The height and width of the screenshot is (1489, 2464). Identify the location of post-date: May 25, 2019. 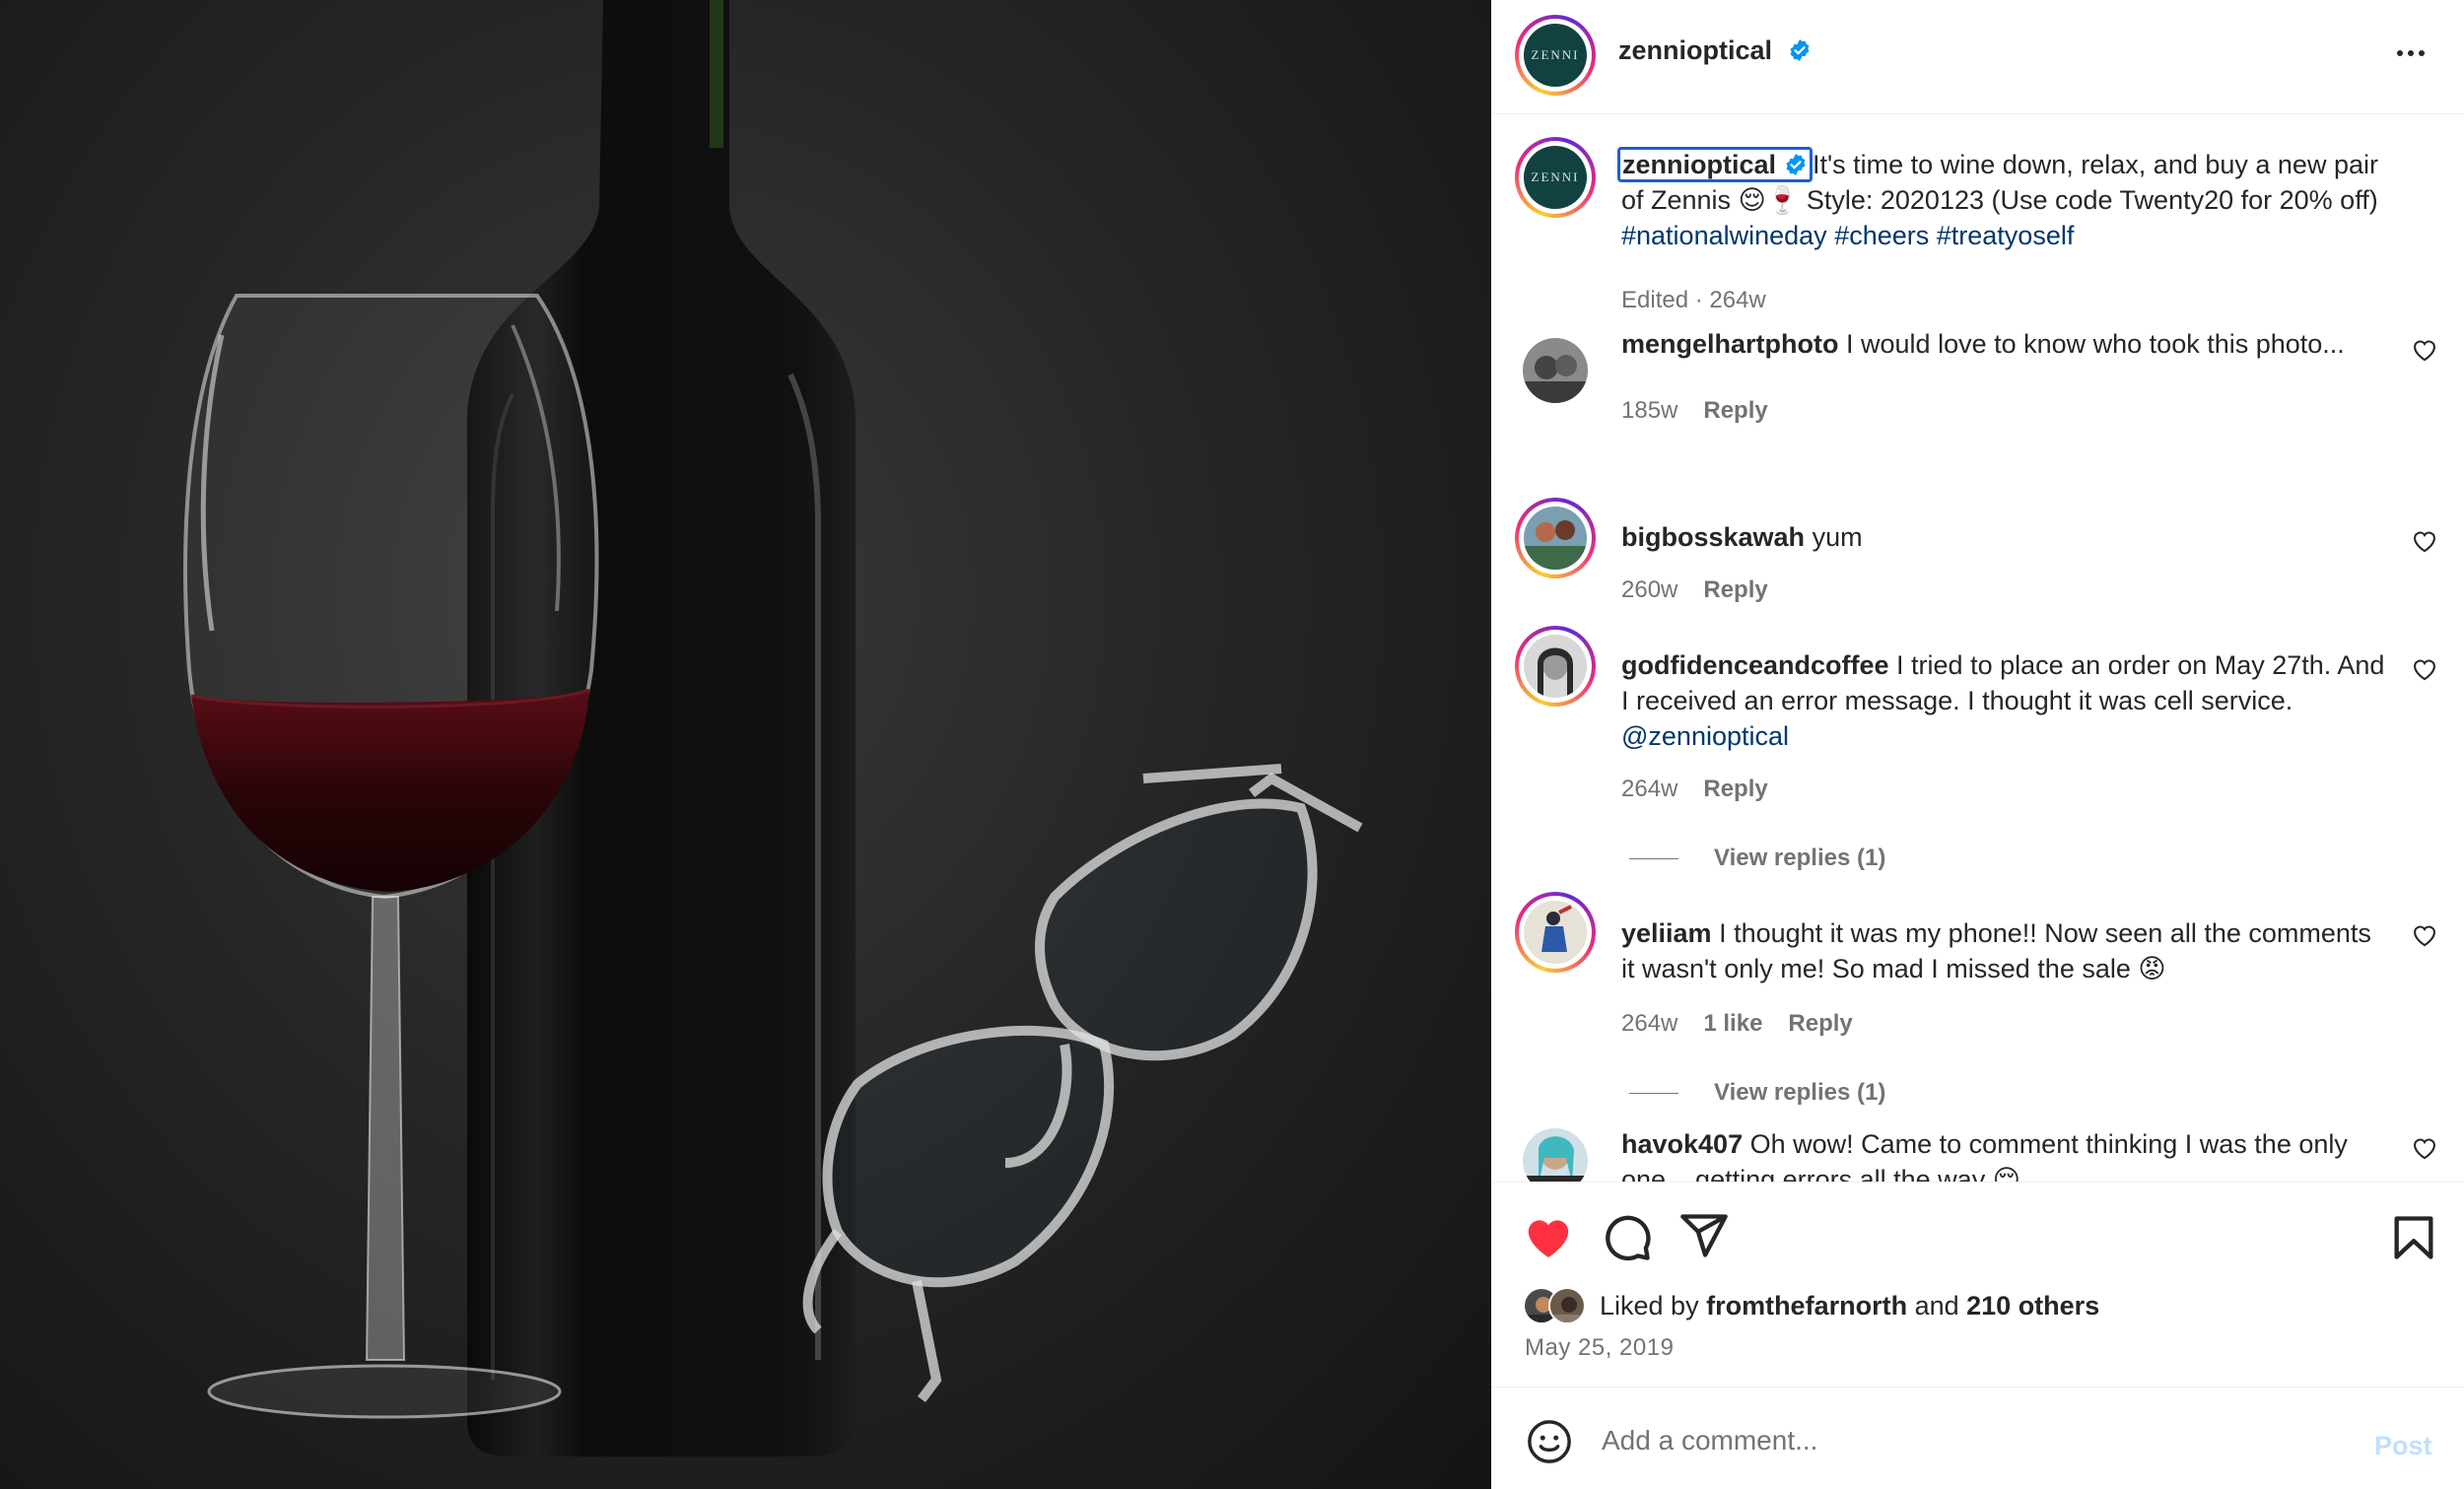
(1599, 1348).